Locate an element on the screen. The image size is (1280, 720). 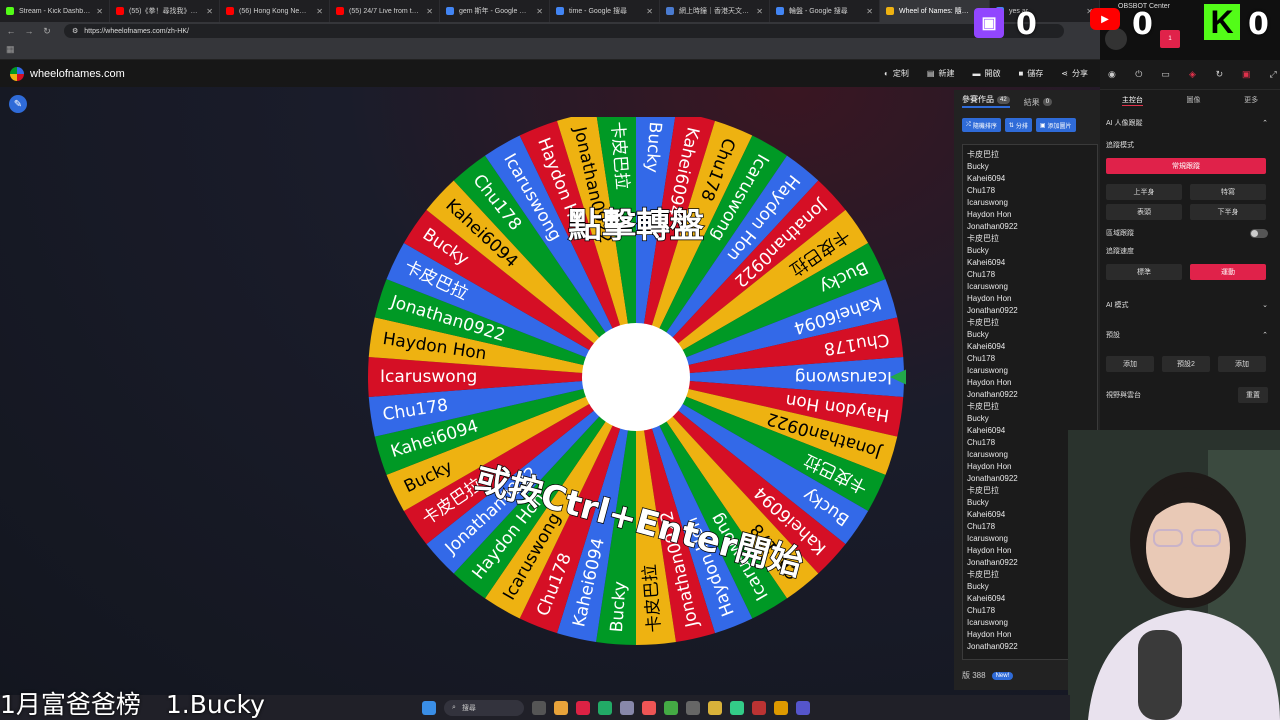
firefox-icon is located at coordinates (649, 708).